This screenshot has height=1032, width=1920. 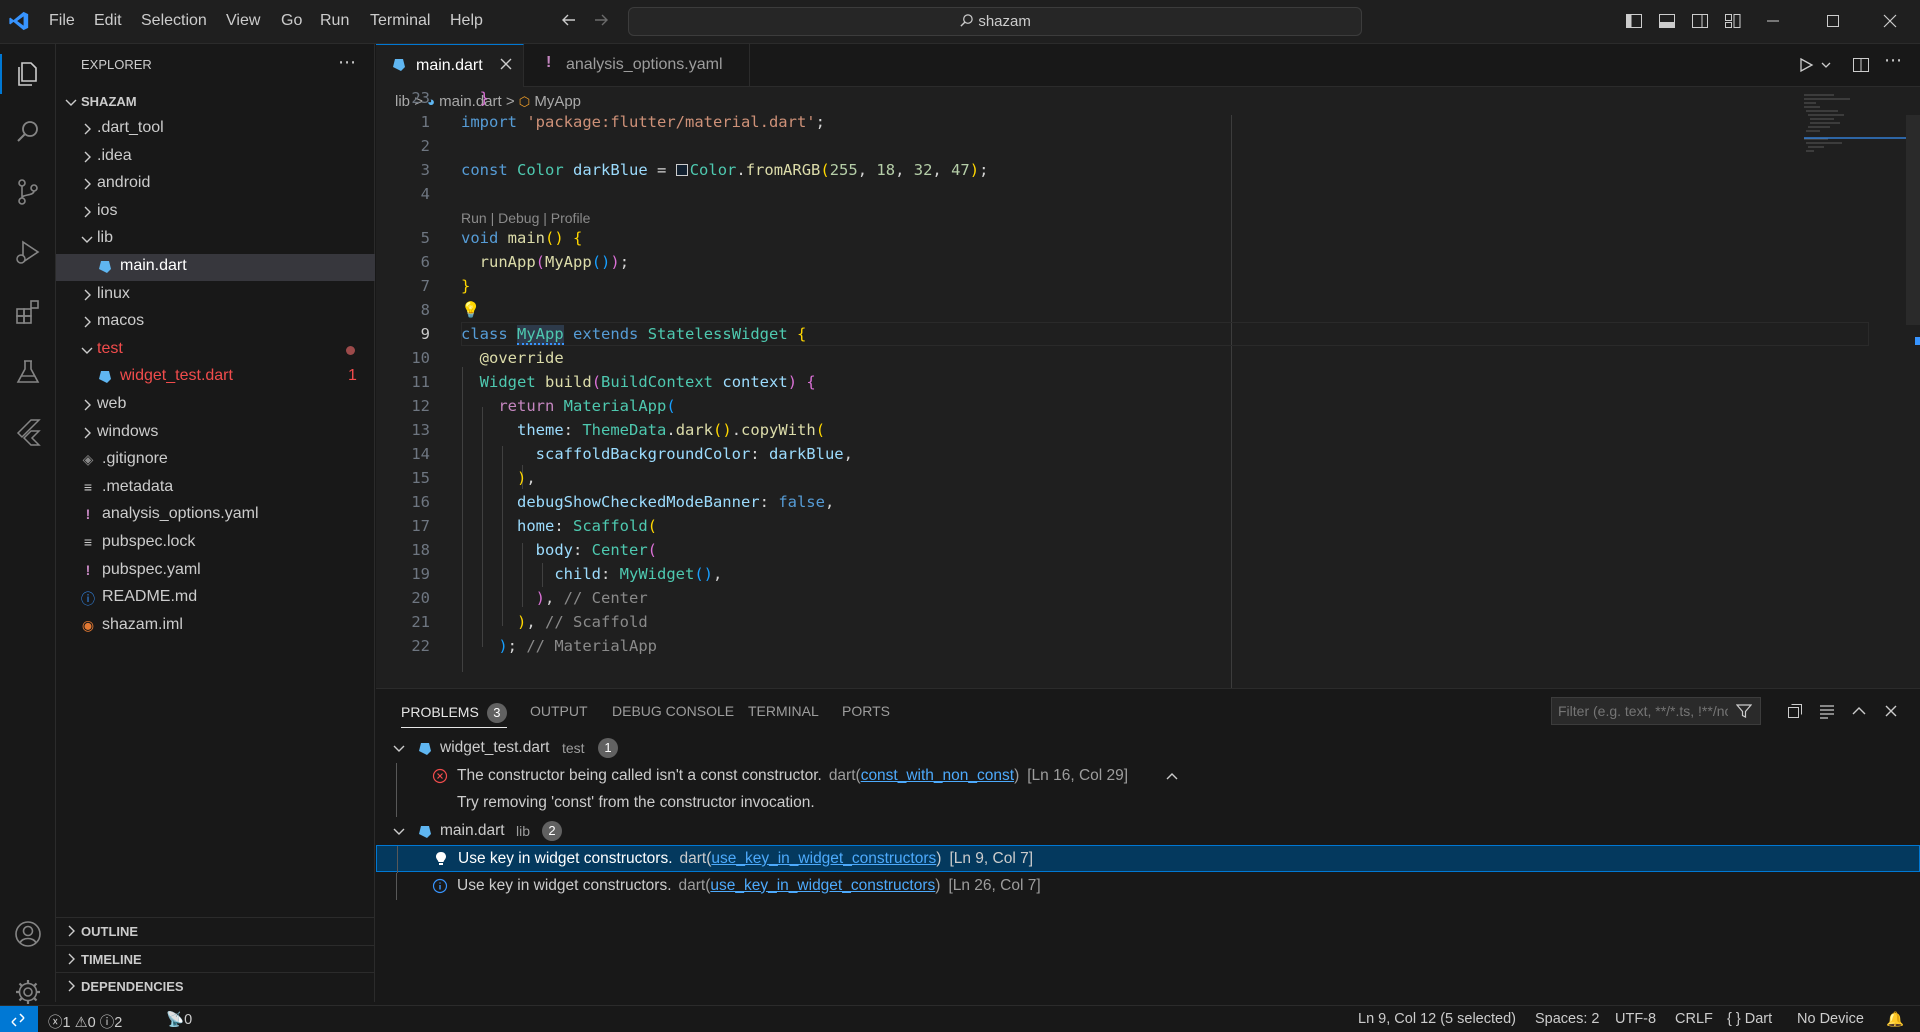 What do you see at coordinates (347, 62) in the screenshot?
I see `more-actions-icon: ⋯` at bounding box center [347, 62].